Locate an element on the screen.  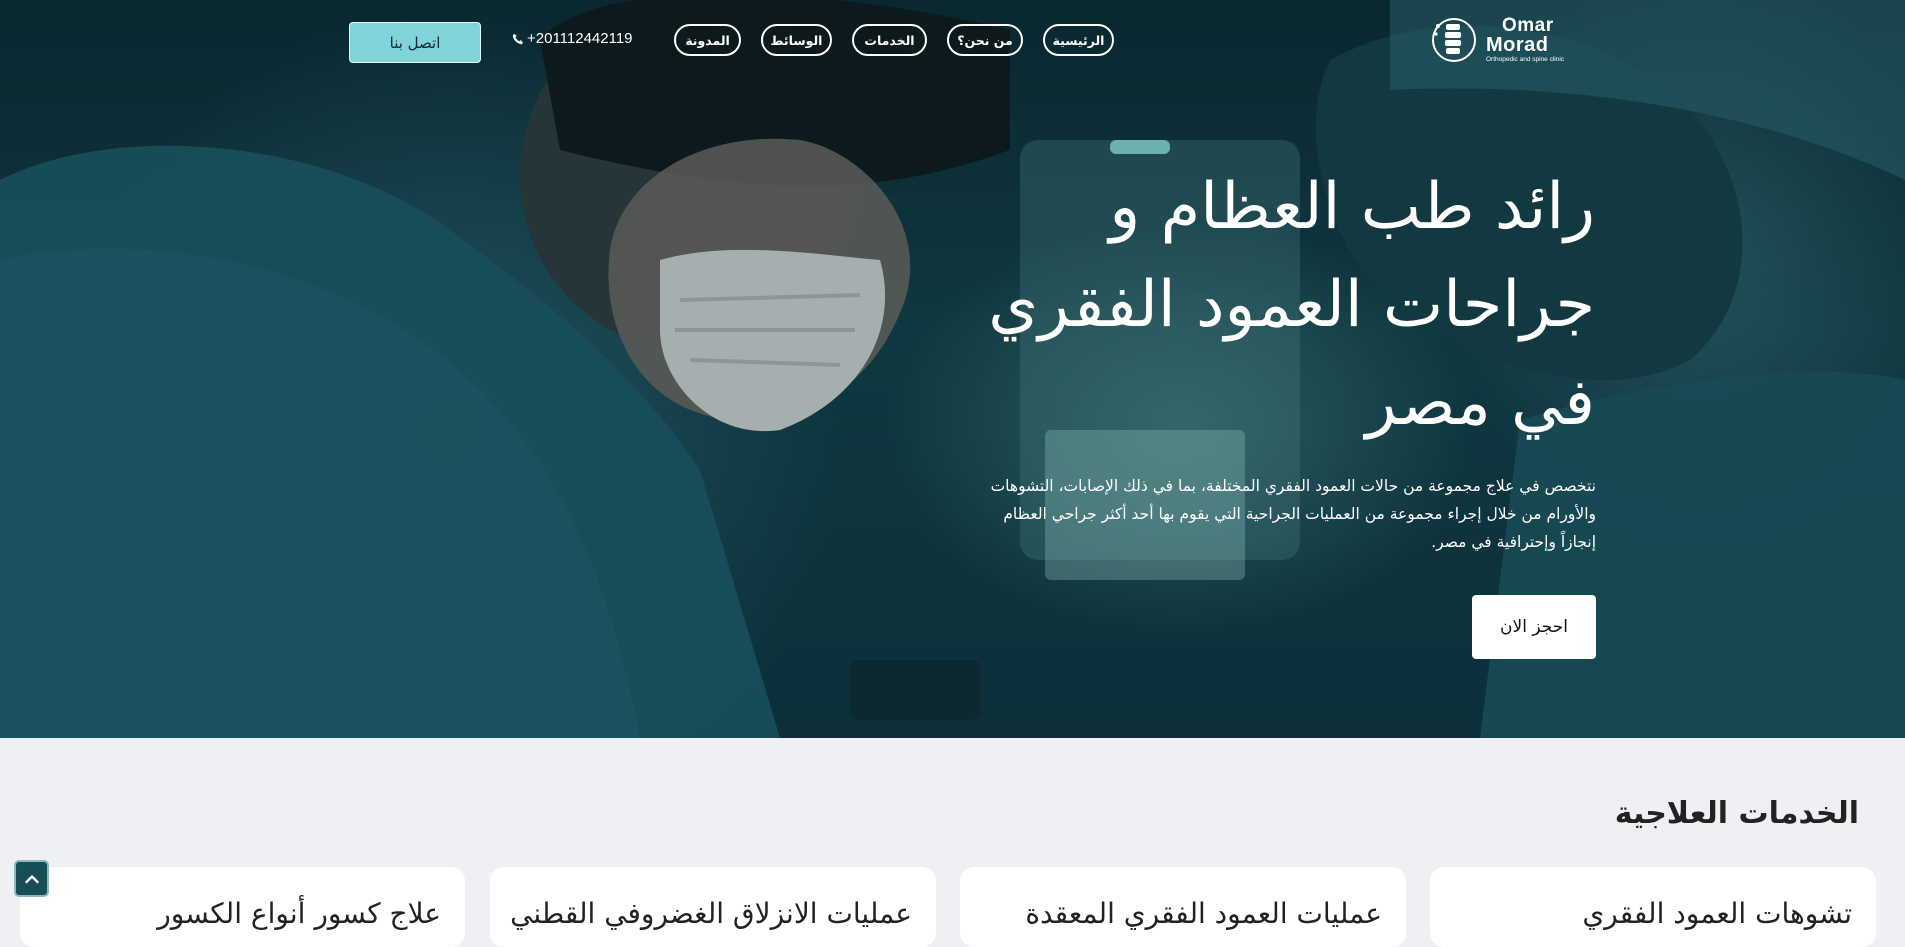
phone-icon is located at coordinates (517, 38).